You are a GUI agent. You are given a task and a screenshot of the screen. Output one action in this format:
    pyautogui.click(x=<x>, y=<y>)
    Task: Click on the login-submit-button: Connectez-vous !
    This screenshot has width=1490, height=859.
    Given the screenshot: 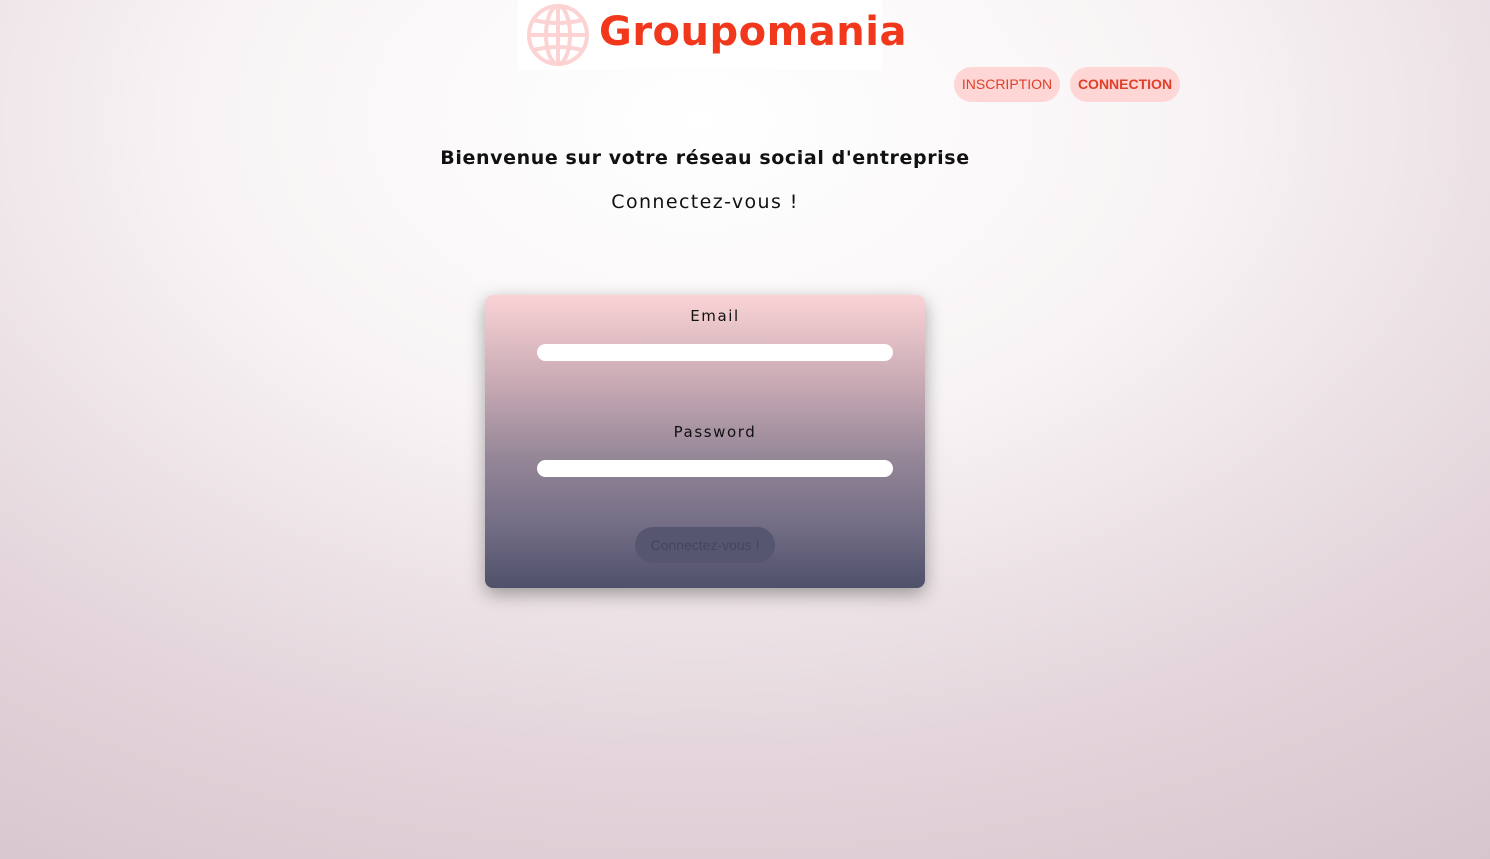 What is the action you would take?
    pyautogui.click(x=705, y=545)
    